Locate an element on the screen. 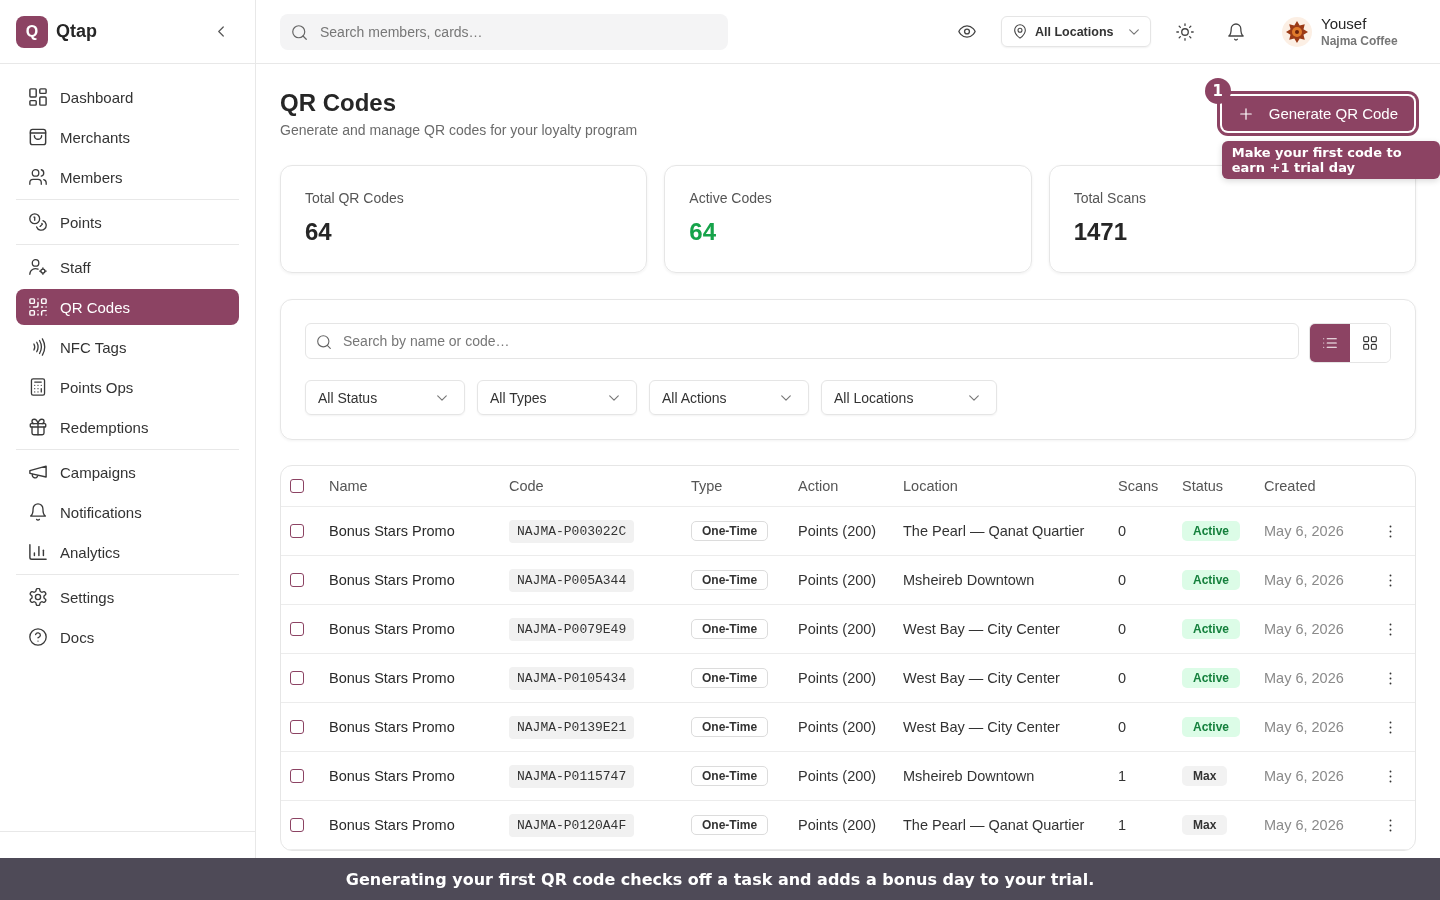  map-pin-icon is located at coordinates (1020, 31).